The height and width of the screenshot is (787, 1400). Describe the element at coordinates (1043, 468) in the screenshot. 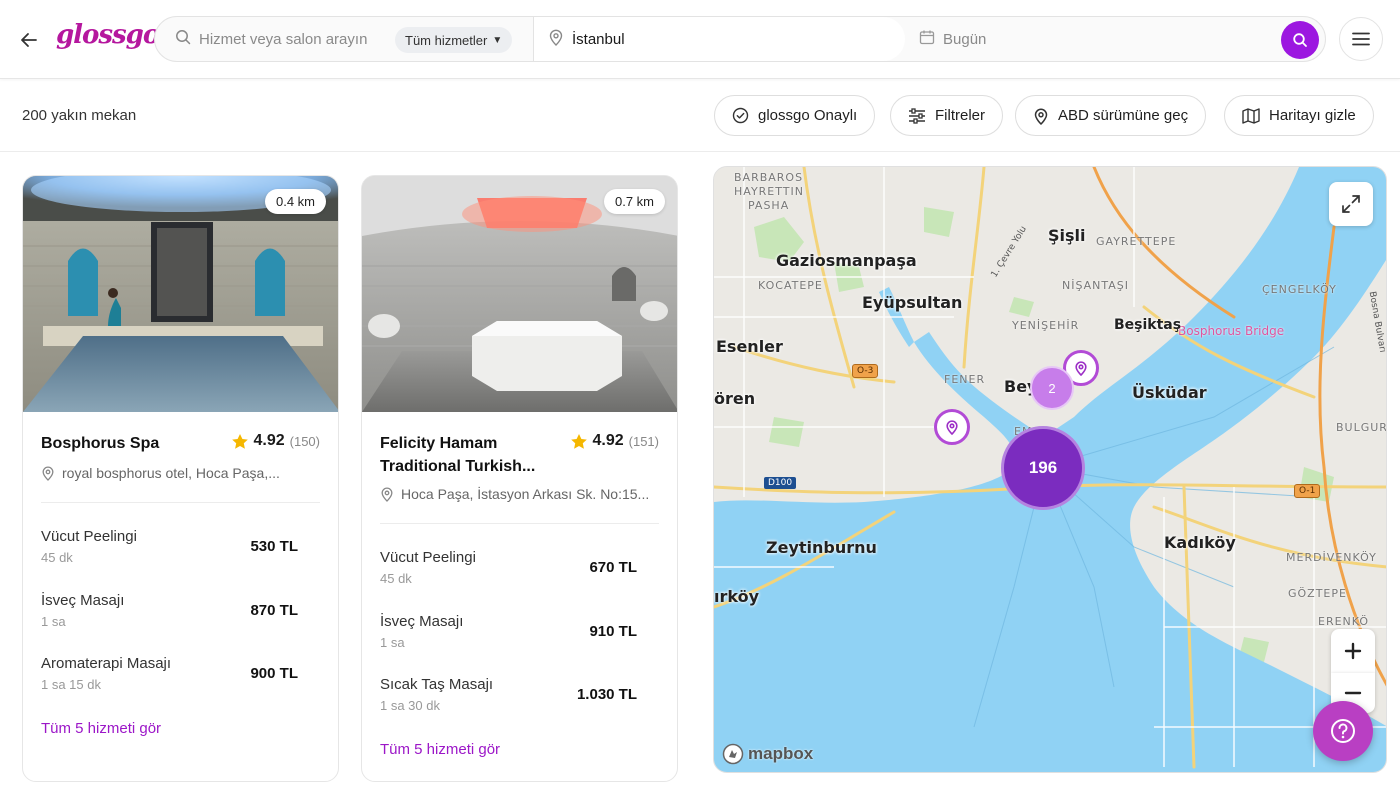

I see `cluster-marker-large: 196` at that location.